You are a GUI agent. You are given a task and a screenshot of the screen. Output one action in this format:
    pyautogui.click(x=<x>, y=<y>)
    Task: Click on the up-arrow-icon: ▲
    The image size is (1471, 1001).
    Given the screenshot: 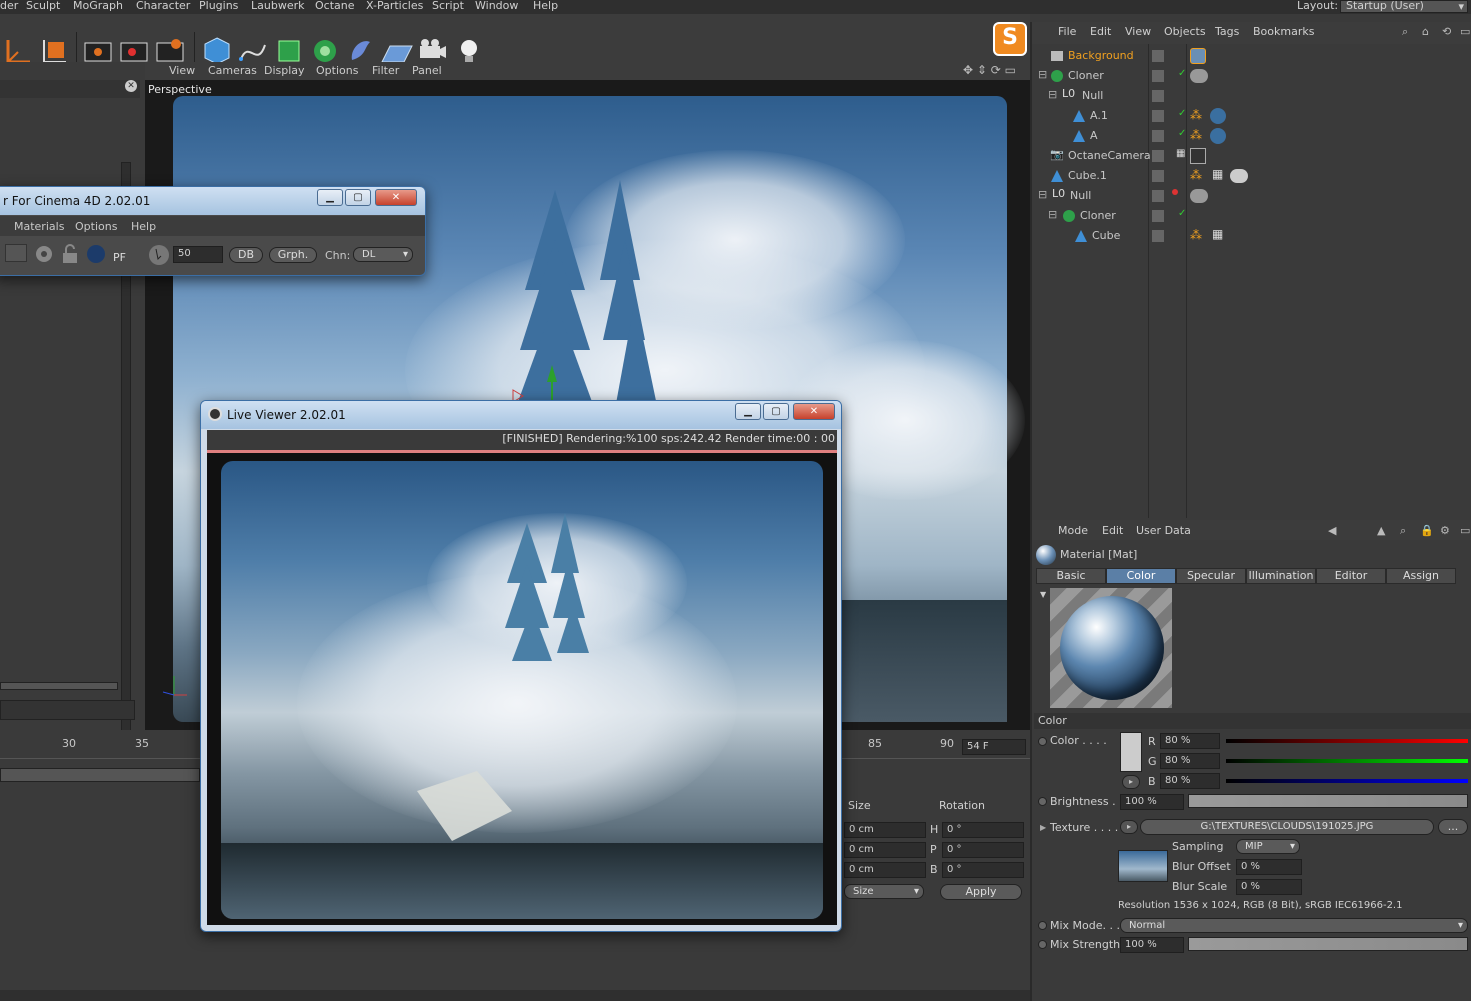 What is the action you would take?
    pyautogui.click(x=1381, y=530)
    